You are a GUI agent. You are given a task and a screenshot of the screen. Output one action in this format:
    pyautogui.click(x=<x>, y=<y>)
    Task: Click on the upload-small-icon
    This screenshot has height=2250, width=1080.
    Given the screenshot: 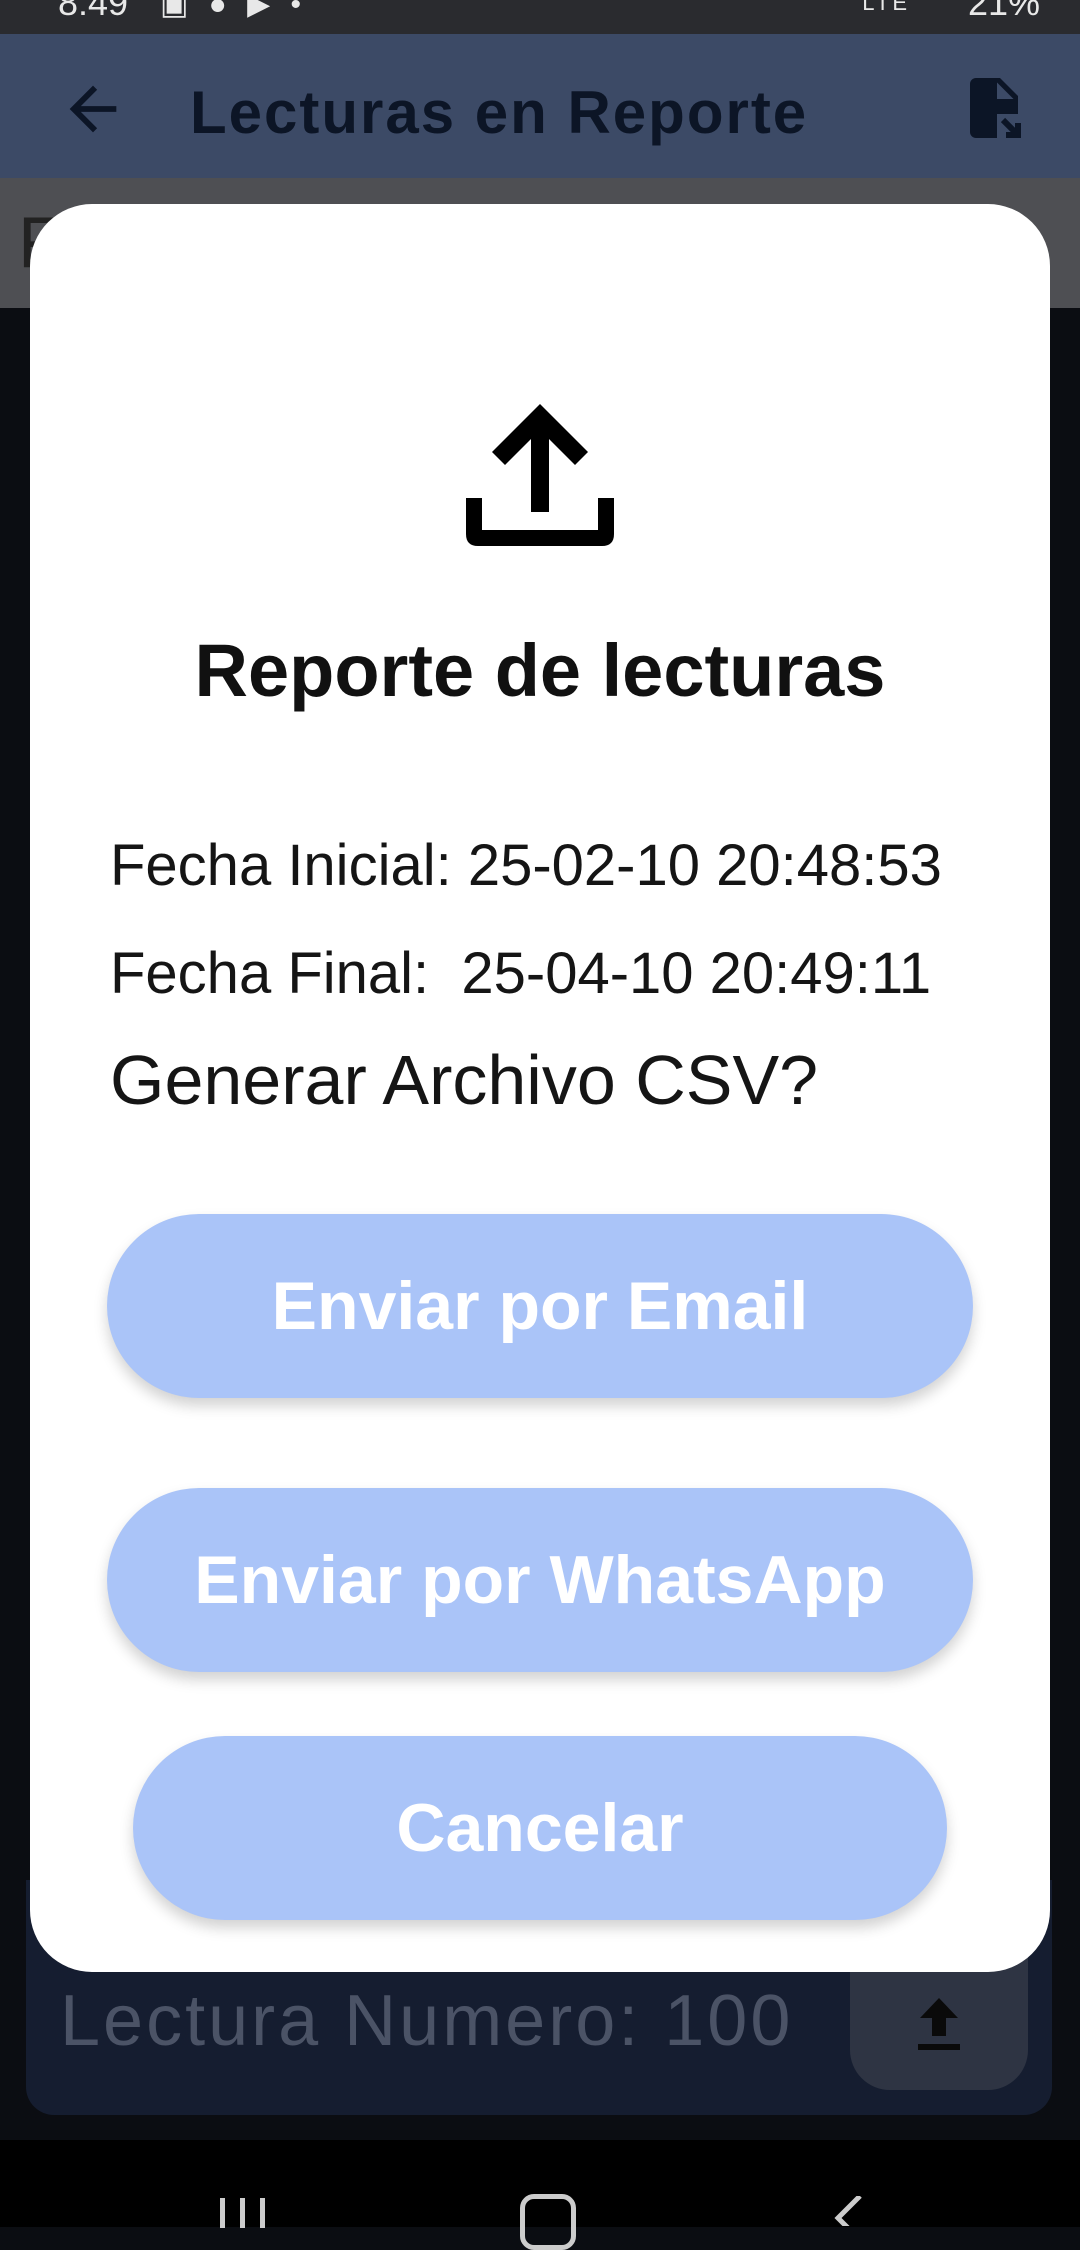 What is the action you would take?
    pyautogui.click(x=939, y=2024)
    